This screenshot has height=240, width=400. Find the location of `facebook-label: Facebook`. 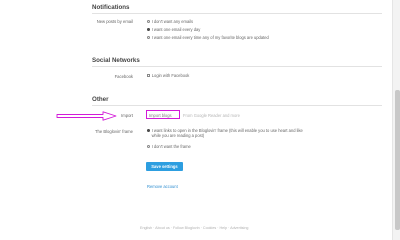

facebook-label: Facebook is located at coordinates (123, 76).